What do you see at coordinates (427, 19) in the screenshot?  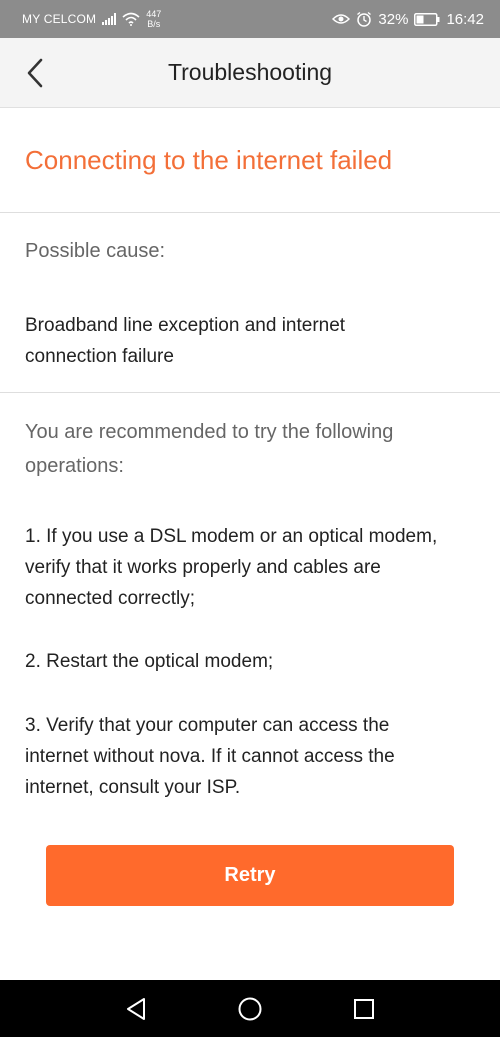 I see `battery-icon` at bounding box center [427, 19].